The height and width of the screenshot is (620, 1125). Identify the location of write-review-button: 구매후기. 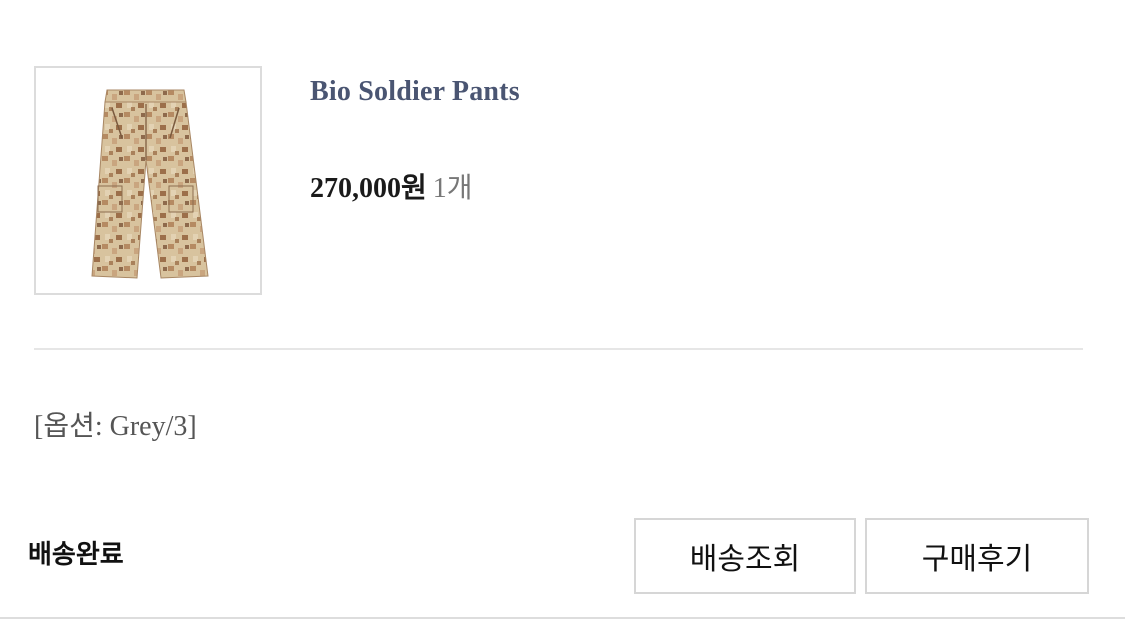
(977, 556).